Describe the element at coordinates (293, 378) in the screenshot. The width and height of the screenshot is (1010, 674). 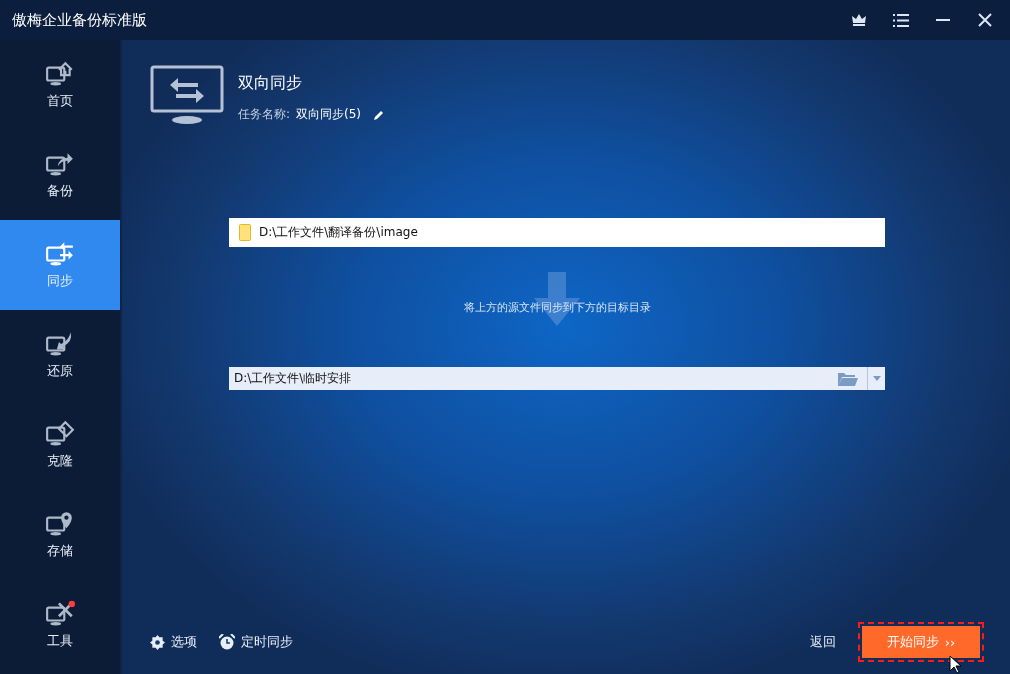
I see `destination-path: D:\工作文件\临时安排` at that location.